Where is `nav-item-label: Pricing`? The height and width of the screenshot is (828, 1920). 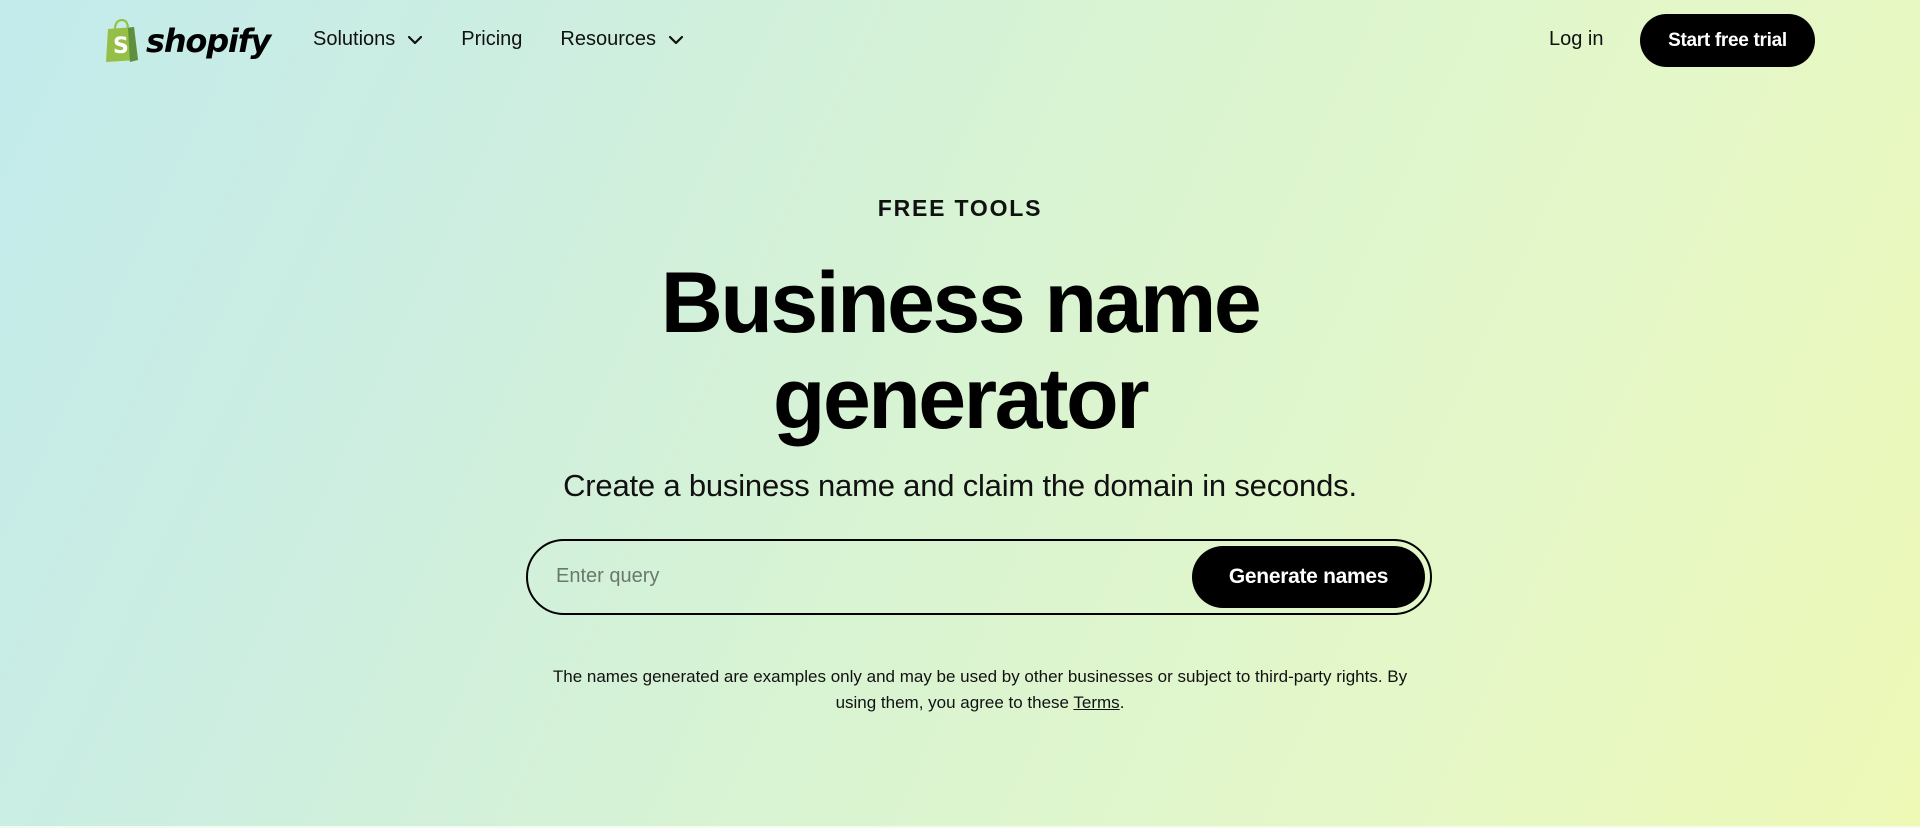 nav-item-label: Pricing is located at coordinates (492, 39).